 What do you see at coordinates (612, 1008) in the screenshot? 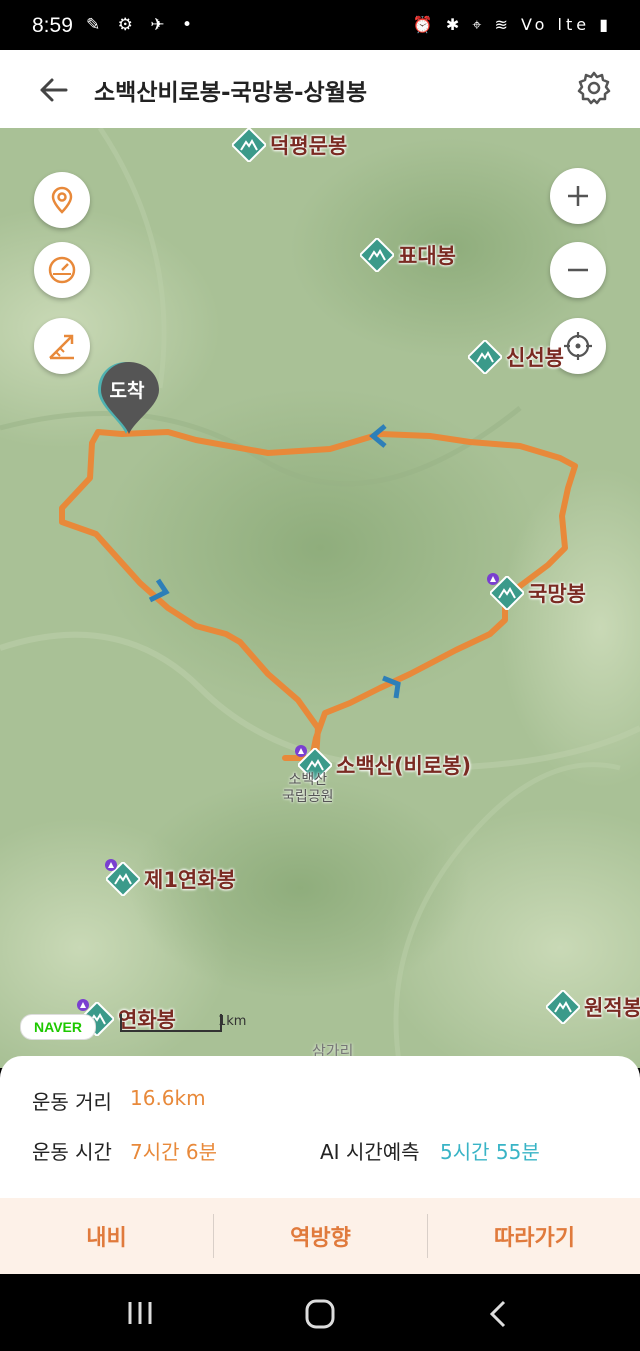
I see `peak-name: 원적봉` at bounding box center [612, 1008].